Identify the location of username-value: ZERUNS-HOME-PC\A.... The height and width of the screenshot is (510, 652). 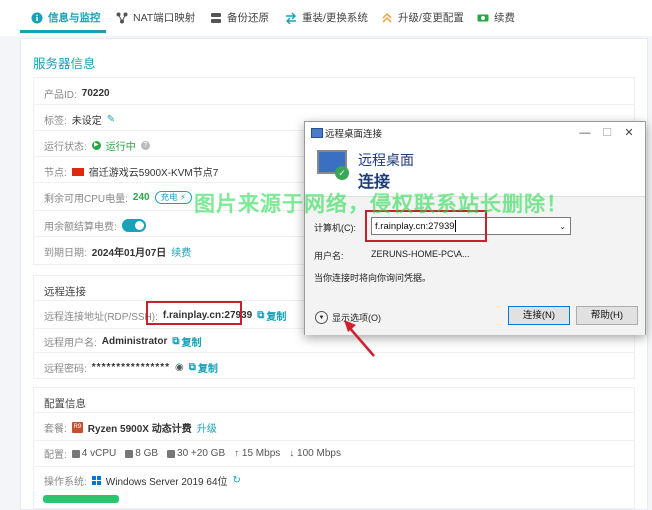
(420, 254).